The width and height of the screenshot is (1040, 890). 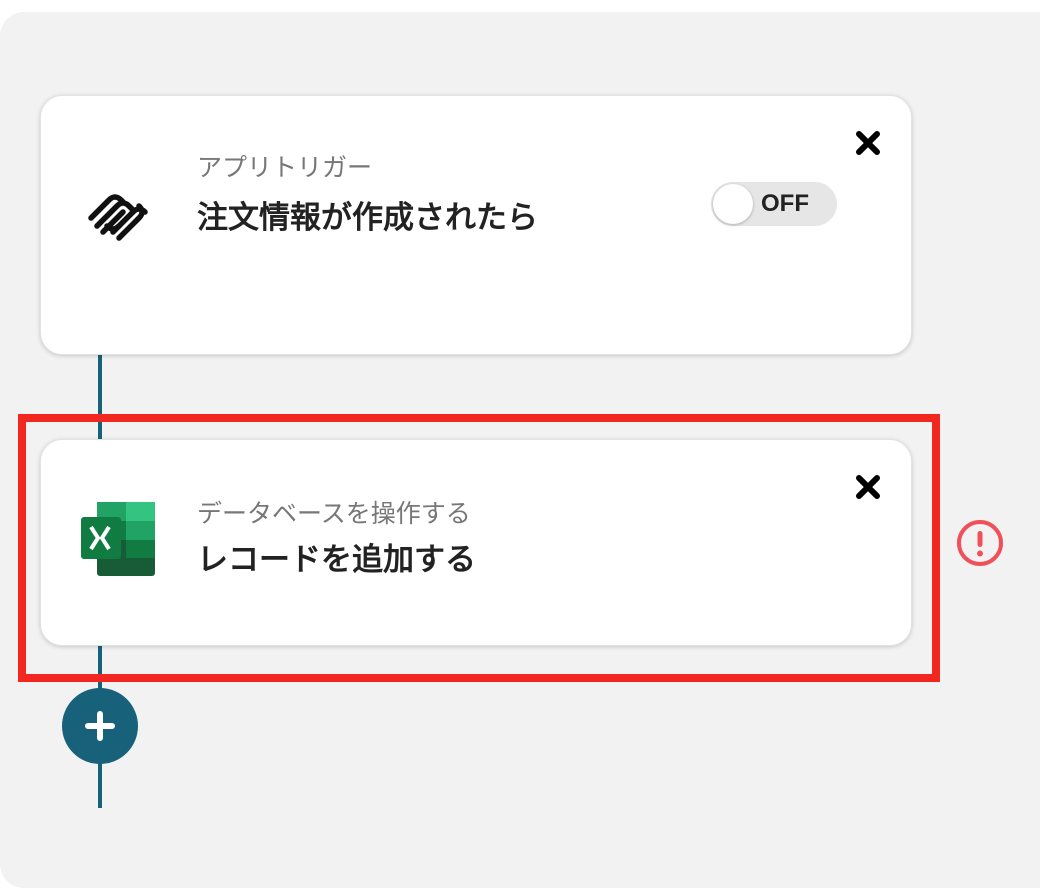 I want to click on step-title: 注文情報が作成されたら, so click(x=367, y=218).